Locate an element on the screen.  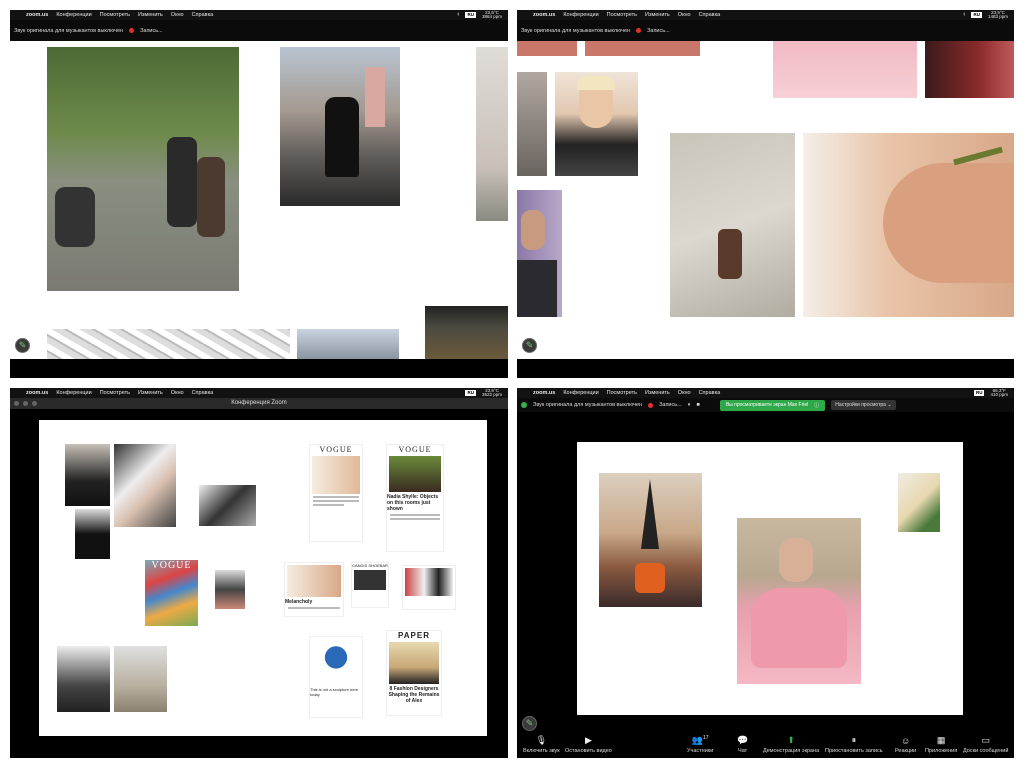
weather-co2: 410 ppm is located at coordinates (999, 394).